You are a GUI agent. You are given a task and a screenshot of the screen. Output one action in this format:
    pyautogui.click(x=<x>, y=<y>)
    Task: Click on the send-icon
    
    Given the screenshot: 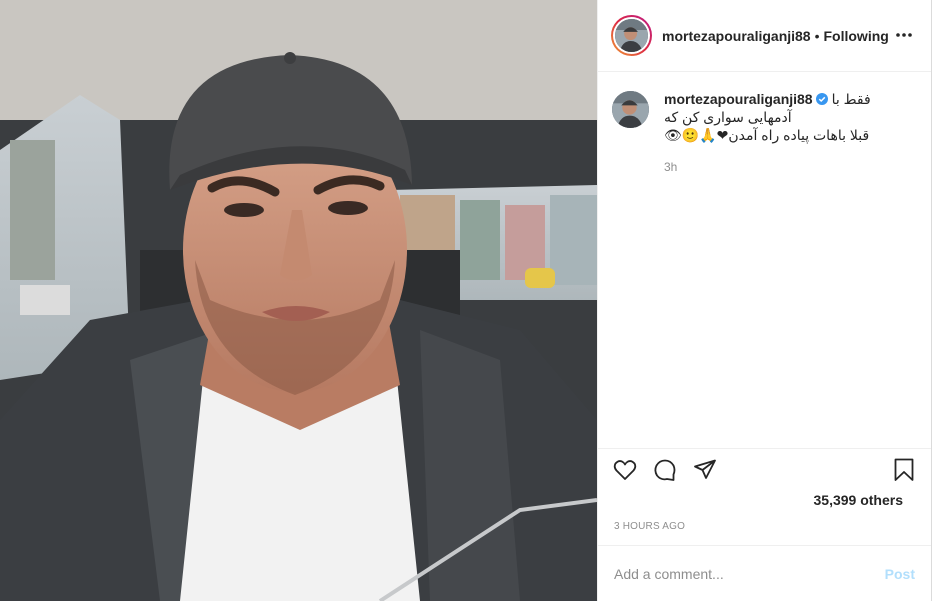 What is the action you would take?
    pyautogui.click(x=705, y=469)
    